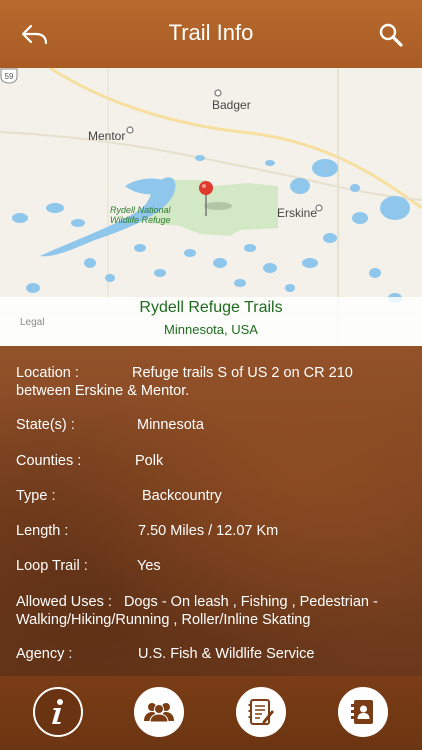  Describe the element at coordinates (231, 105) in the screenshot. I see `place-label-badger: Badger` at that location.